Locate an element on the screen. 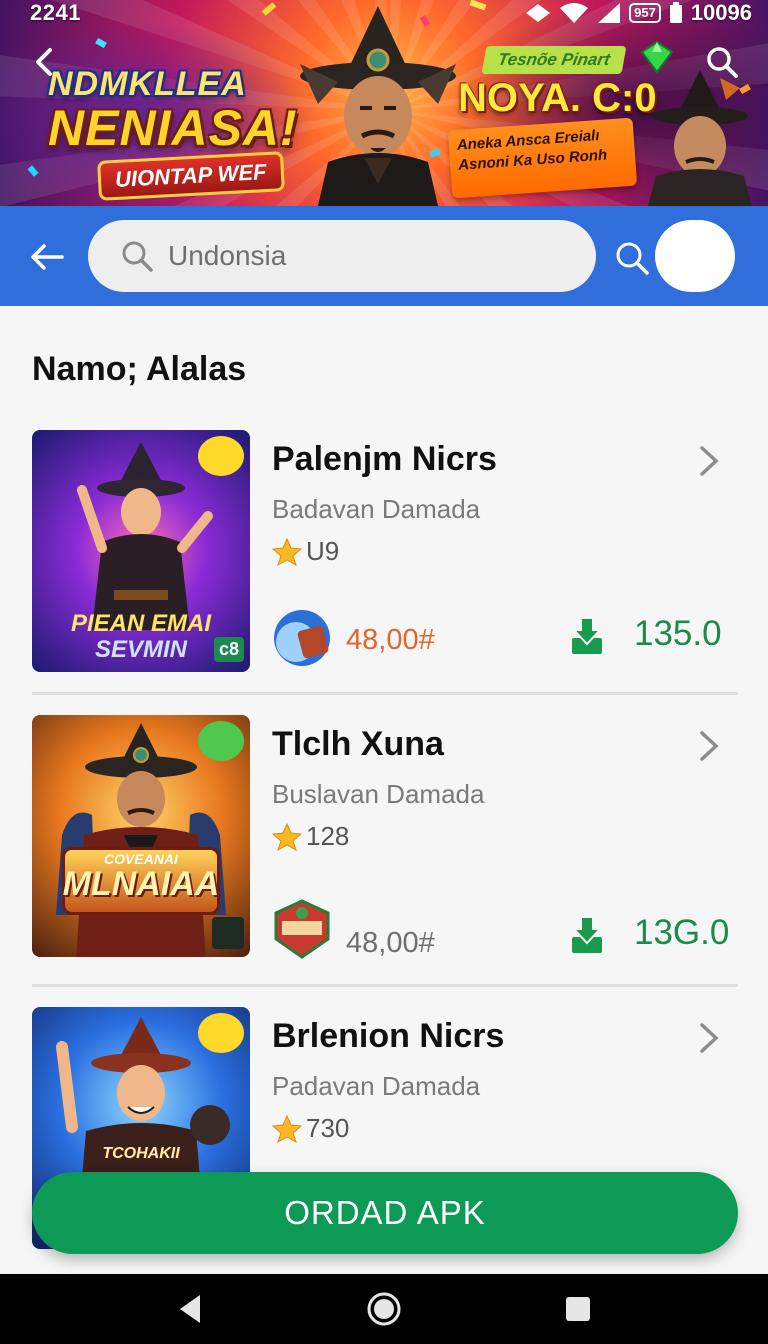  status-clock: 10096 is located at coordinates (721, 12).